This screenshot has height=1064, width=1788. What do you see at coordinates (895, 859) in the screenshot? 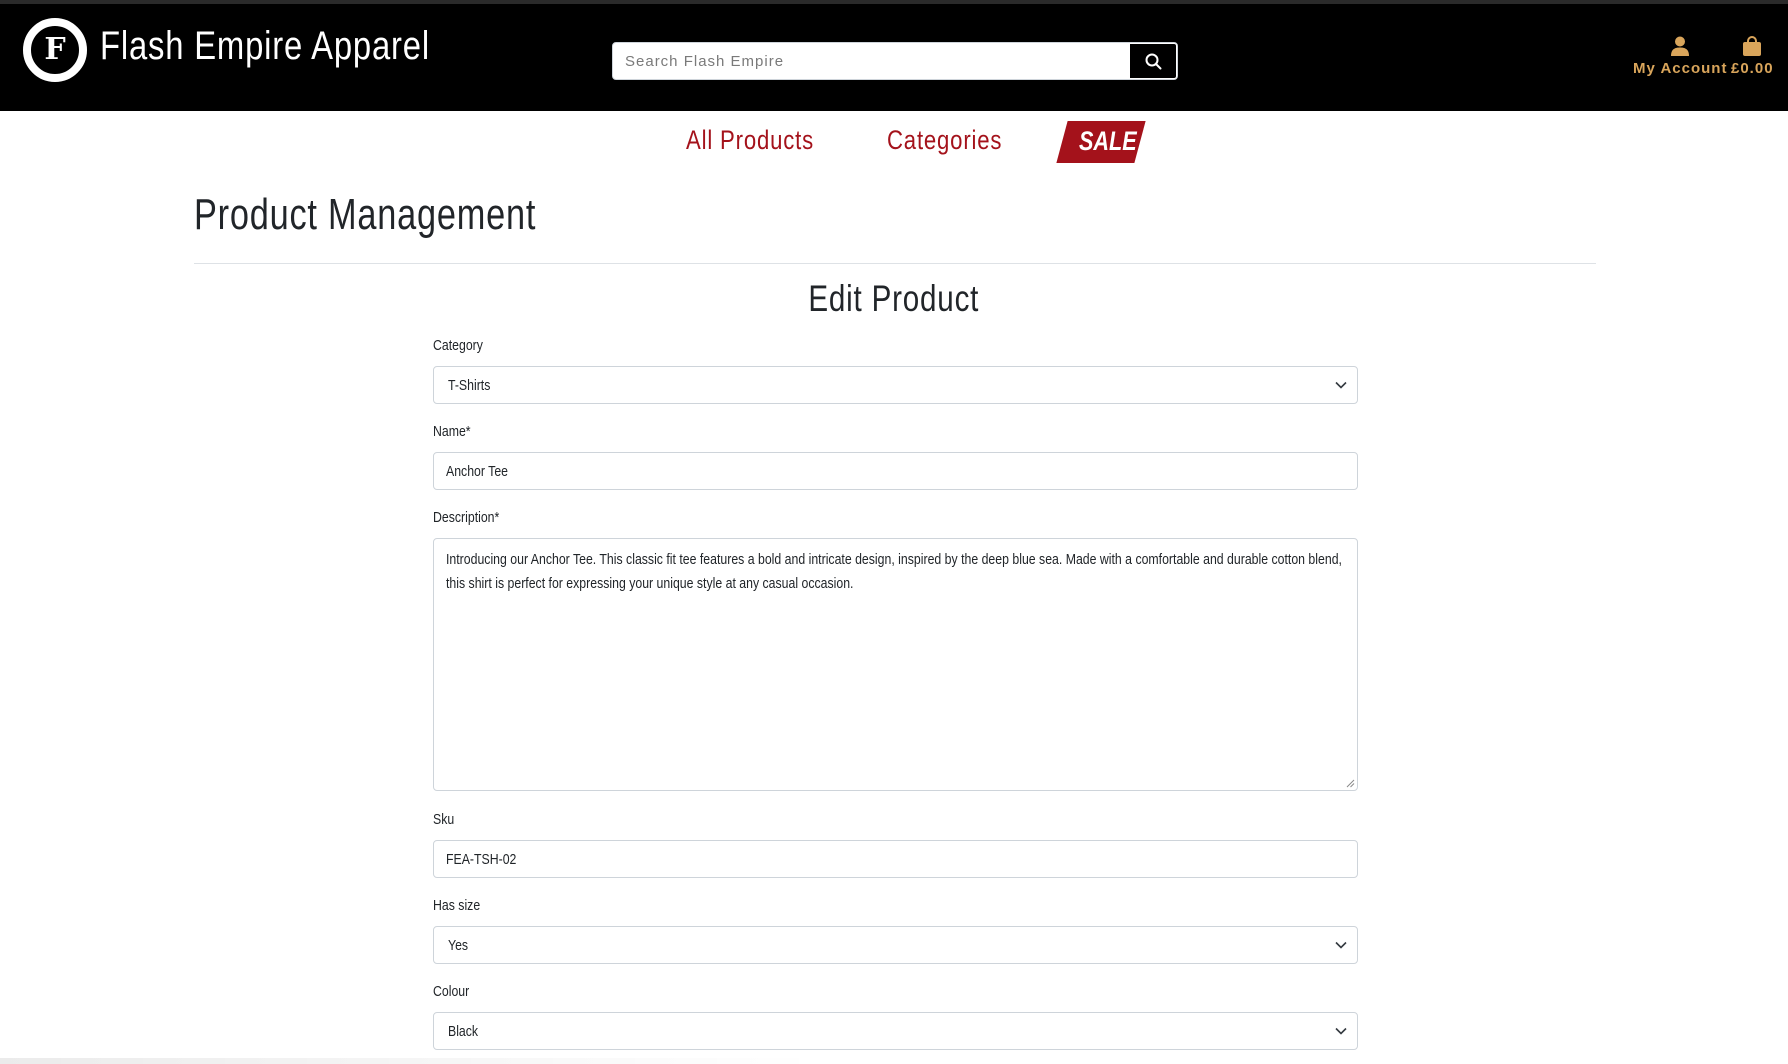
I see `sku-input: FEA-TSH-02` at bounding box center [895, 859].